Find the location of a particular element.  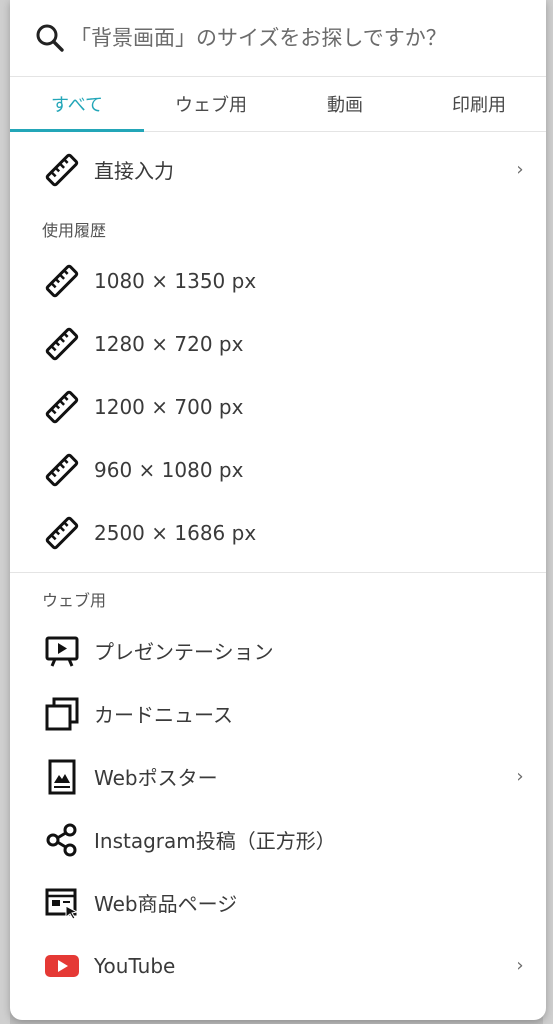

share-icon is located at coordinates (62, 840).